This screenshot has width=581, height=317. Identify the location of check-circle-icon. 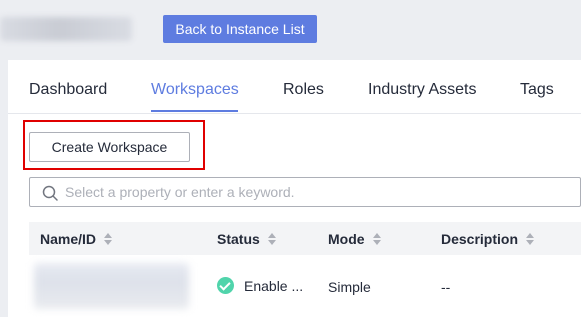
(225, 285).